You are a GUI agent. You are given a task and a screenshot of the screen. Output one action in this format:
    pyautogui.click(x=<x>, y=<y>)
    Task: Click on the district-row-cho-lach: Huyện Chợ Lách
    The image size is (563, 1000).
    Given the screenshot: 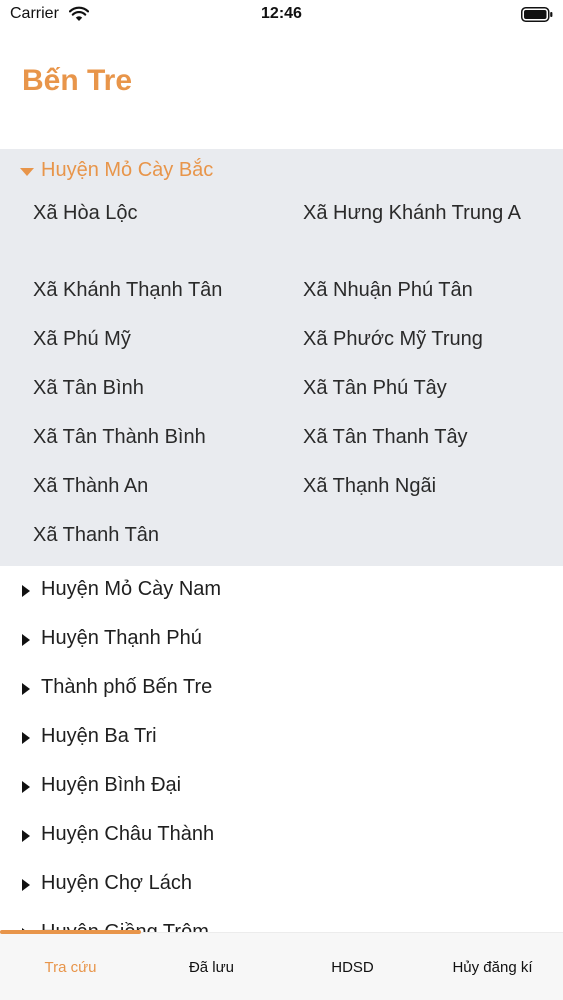 What is the action you would take?
    pyautogui.click(x=281, y=884)
    